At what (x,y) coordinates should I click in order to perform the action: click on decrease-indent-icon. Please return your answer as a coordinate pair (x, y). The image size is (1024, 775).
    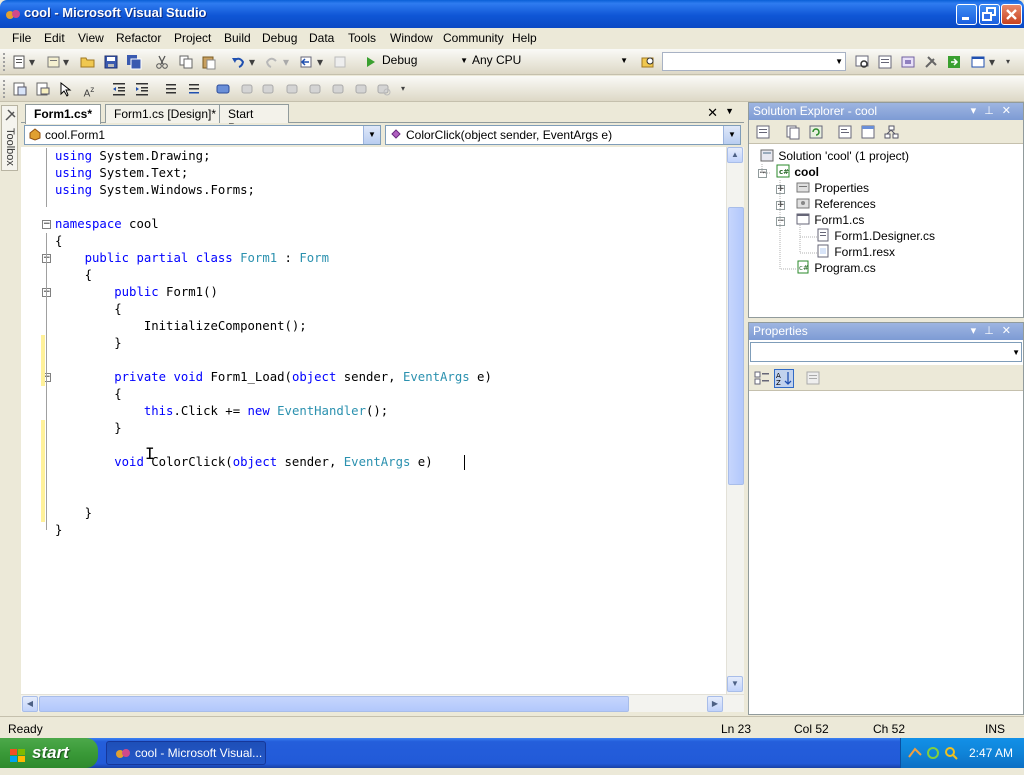
    Looking at the image, I should click on (119, 89).